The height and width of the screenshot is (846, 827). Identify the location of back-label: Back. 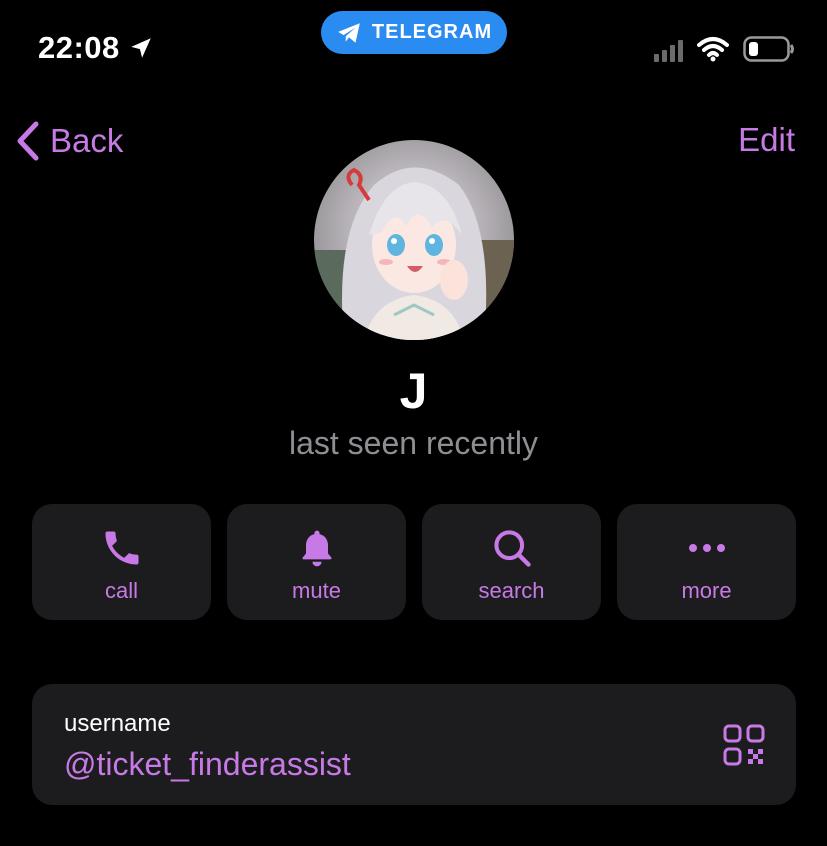
(87, 140).